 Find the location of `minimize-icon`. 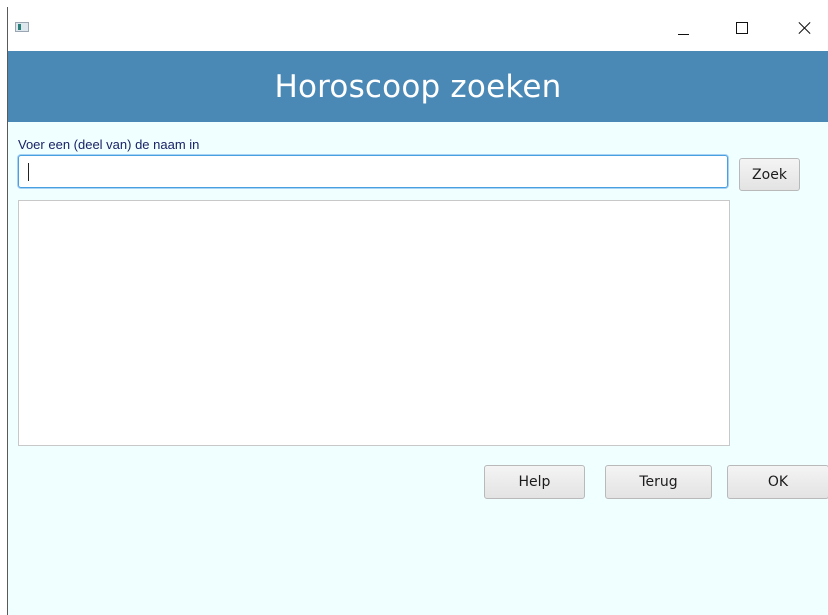

minimize-icon is located at coordinates (683, 29).